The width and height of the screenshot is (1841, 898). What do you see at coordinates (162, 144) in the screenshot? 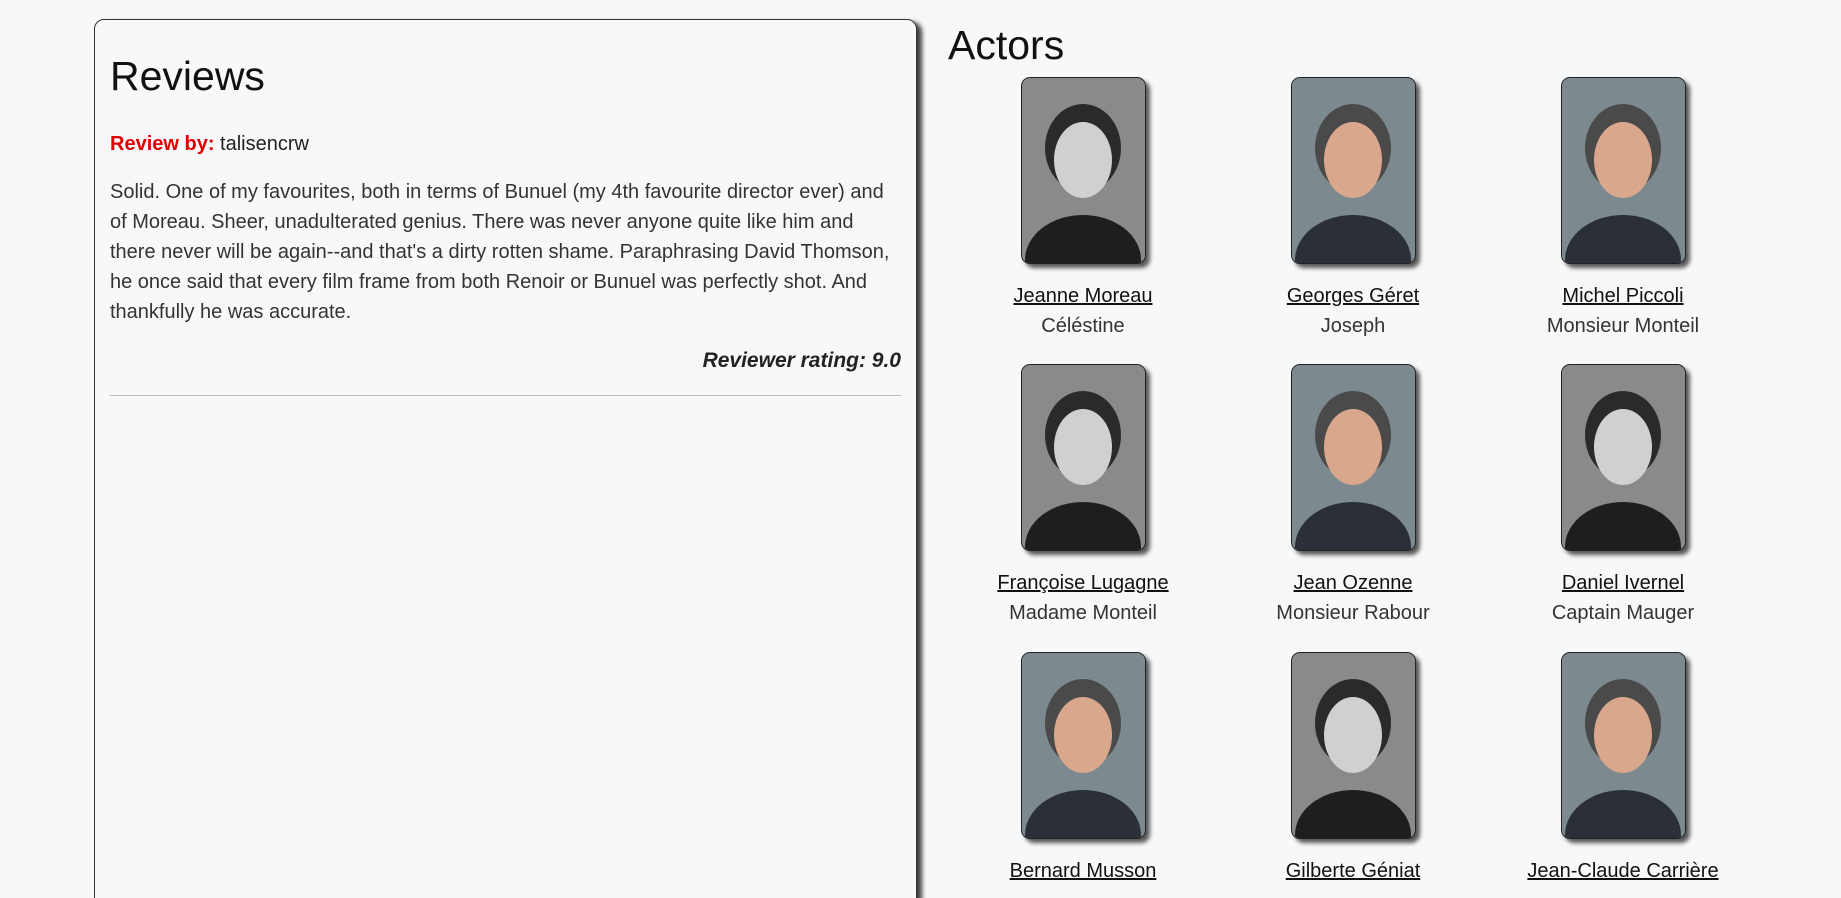
I see `review-by-label: Review by:` at bounding box center [162, 144].